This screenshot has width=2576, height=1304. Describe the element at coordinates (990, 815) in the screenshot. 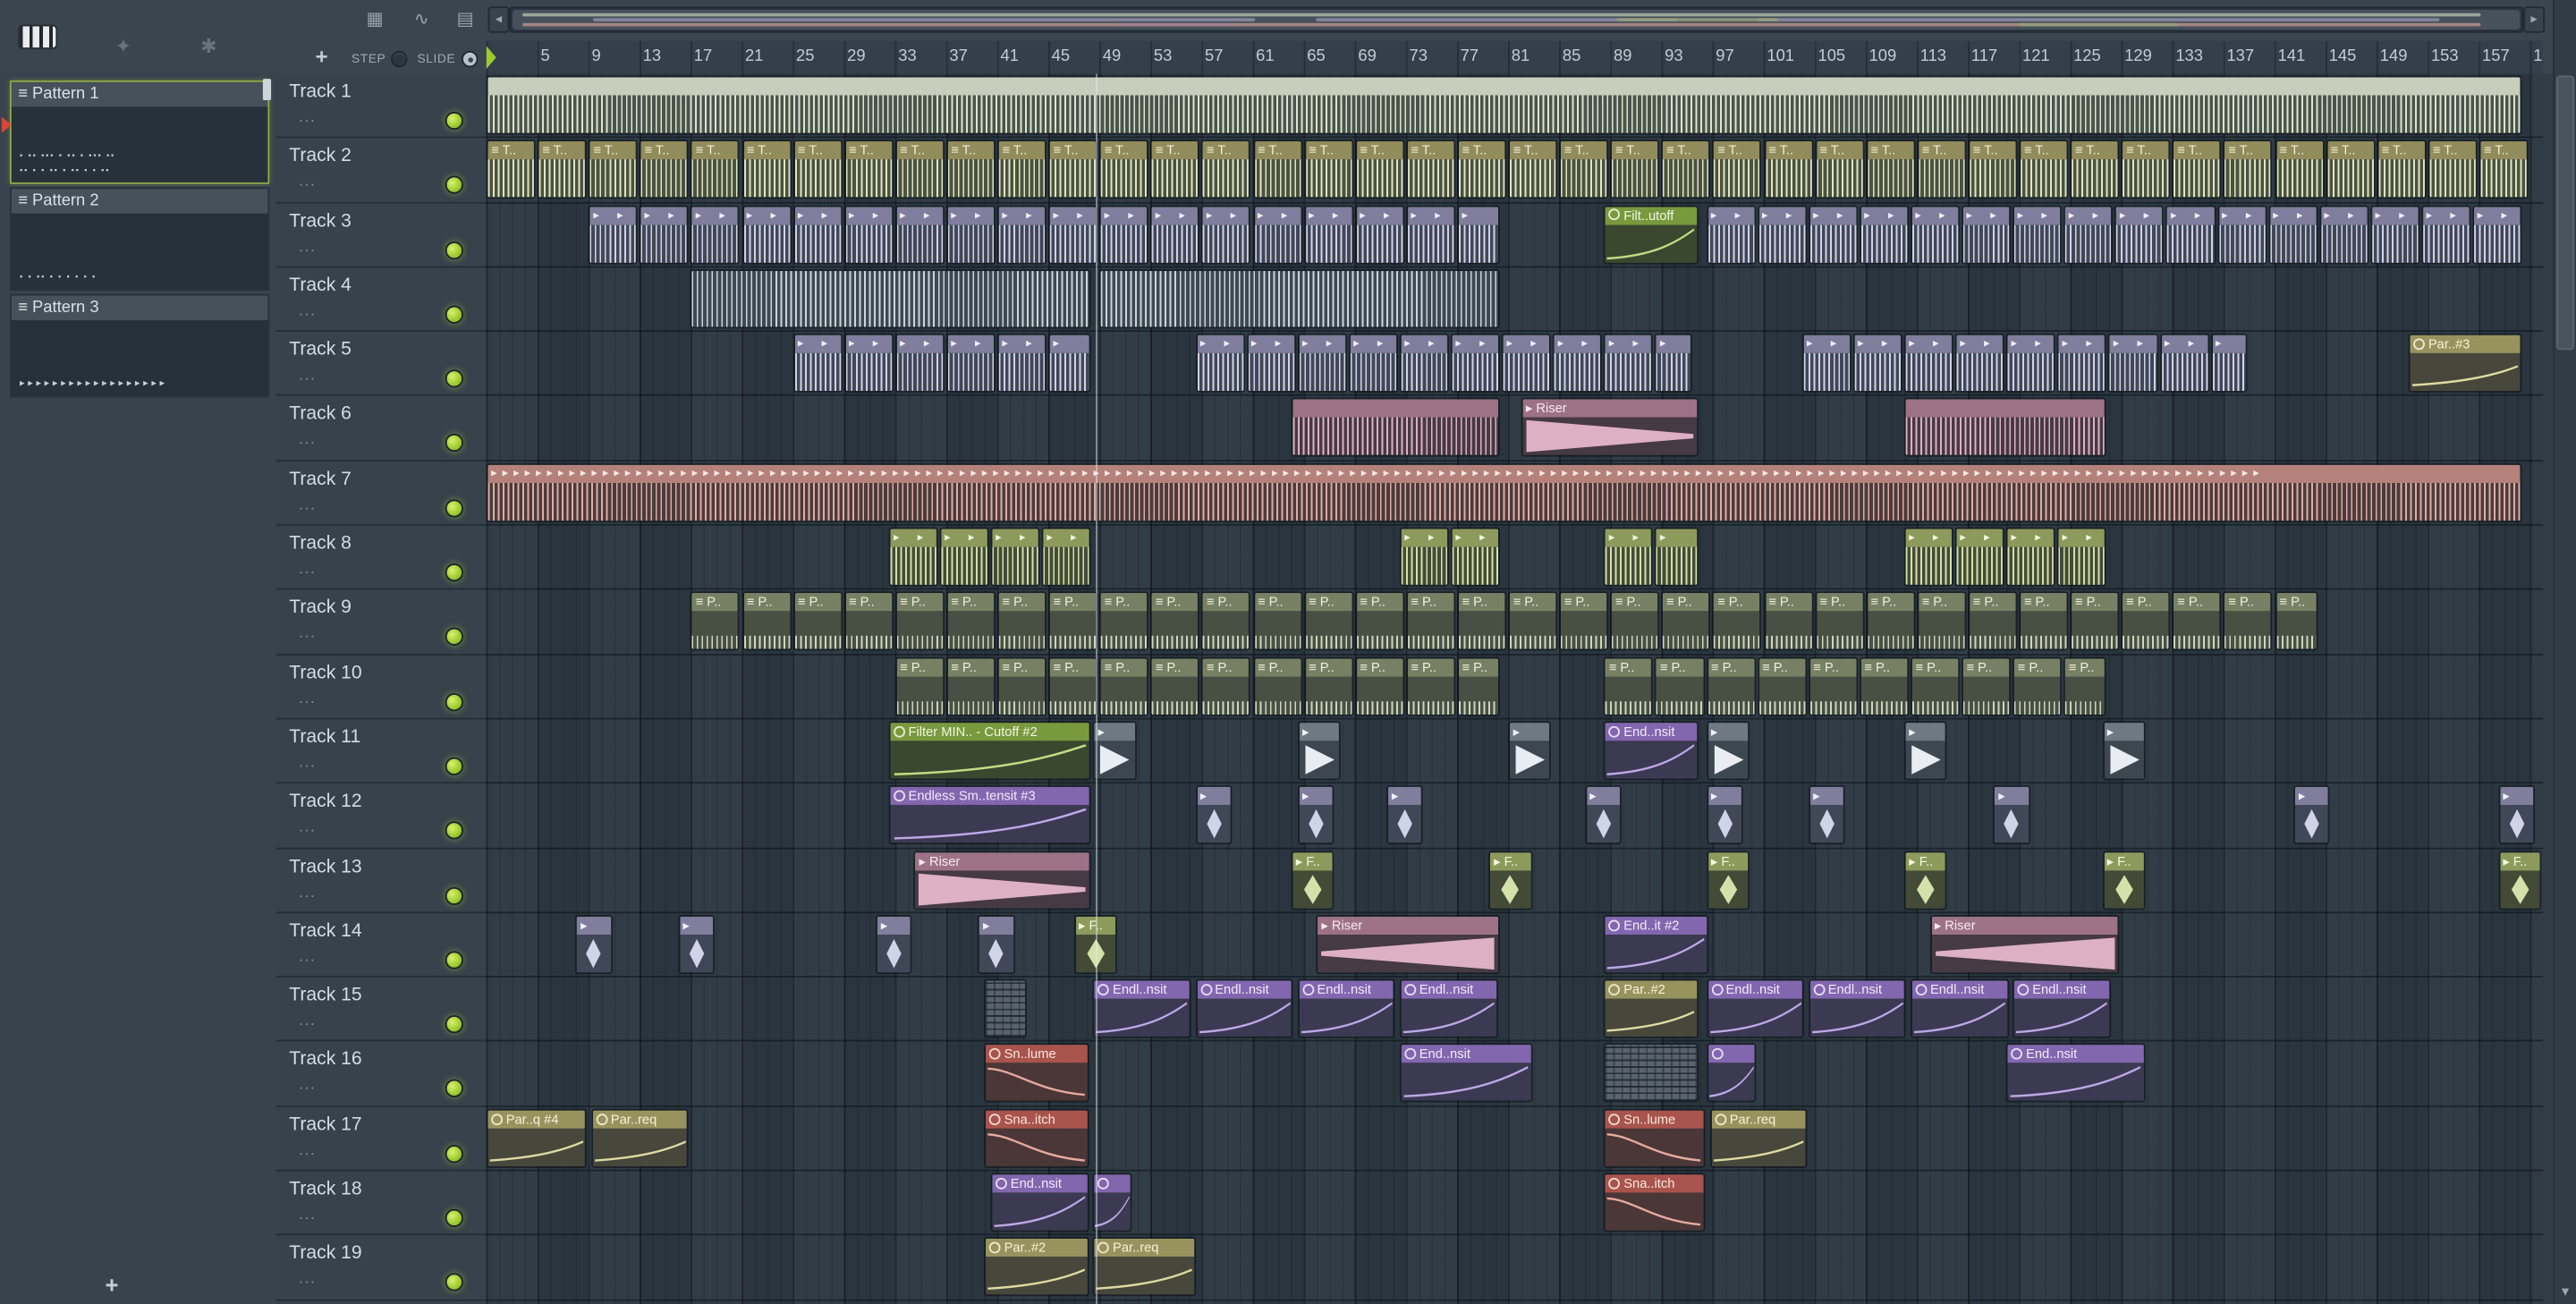

I see `clip-endlesssmtensit#3: Endless Sm..tensit #3` at that location.